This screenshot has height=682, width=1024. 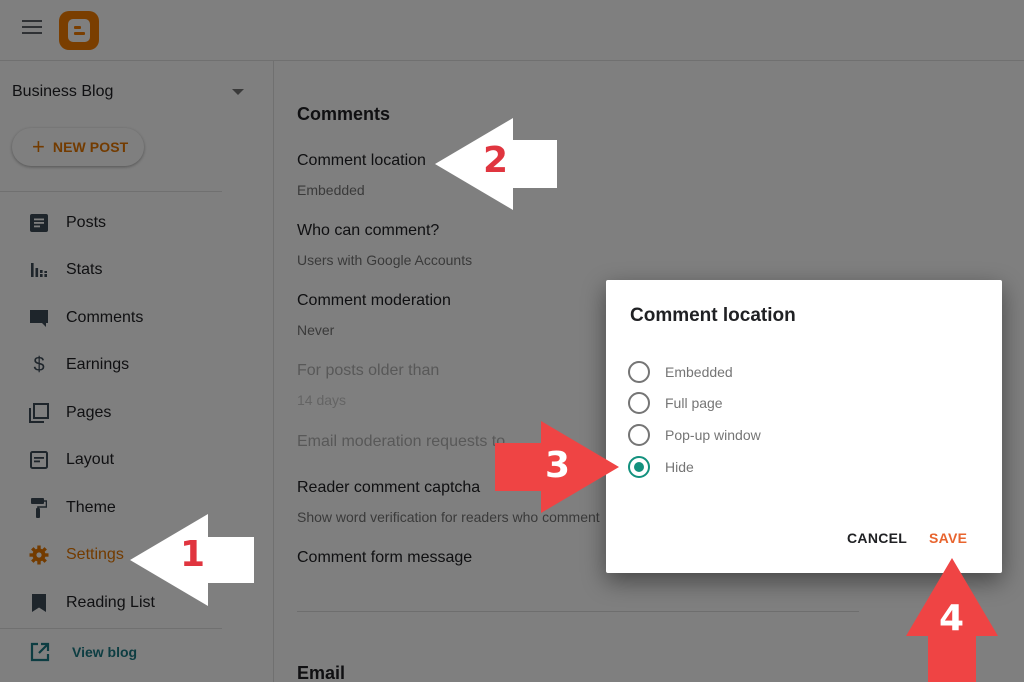 I want to click on save-button: SAVE, so click(x=948, y=538).